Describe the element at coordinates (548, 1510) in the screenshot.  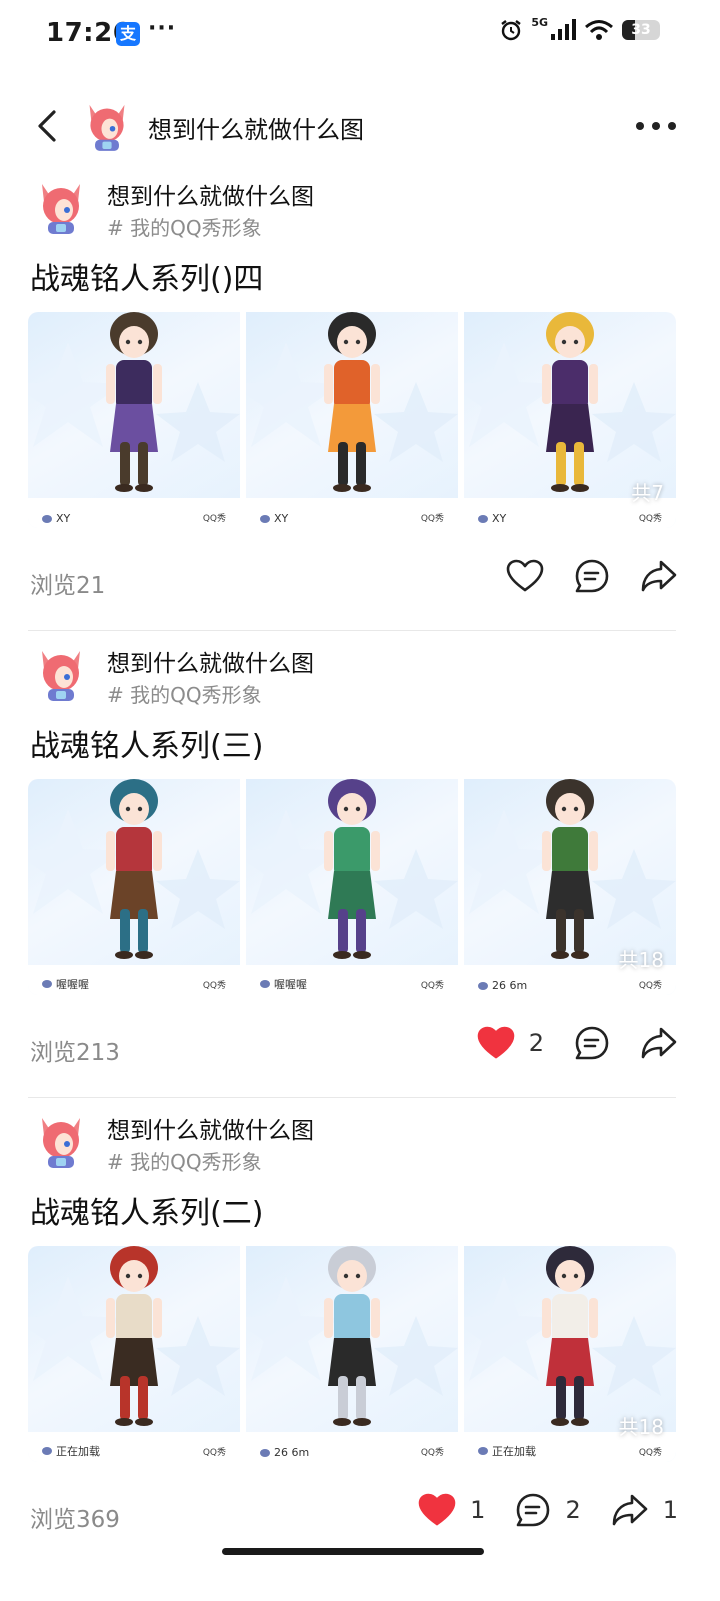
I see `comment-button: 2` at that location.